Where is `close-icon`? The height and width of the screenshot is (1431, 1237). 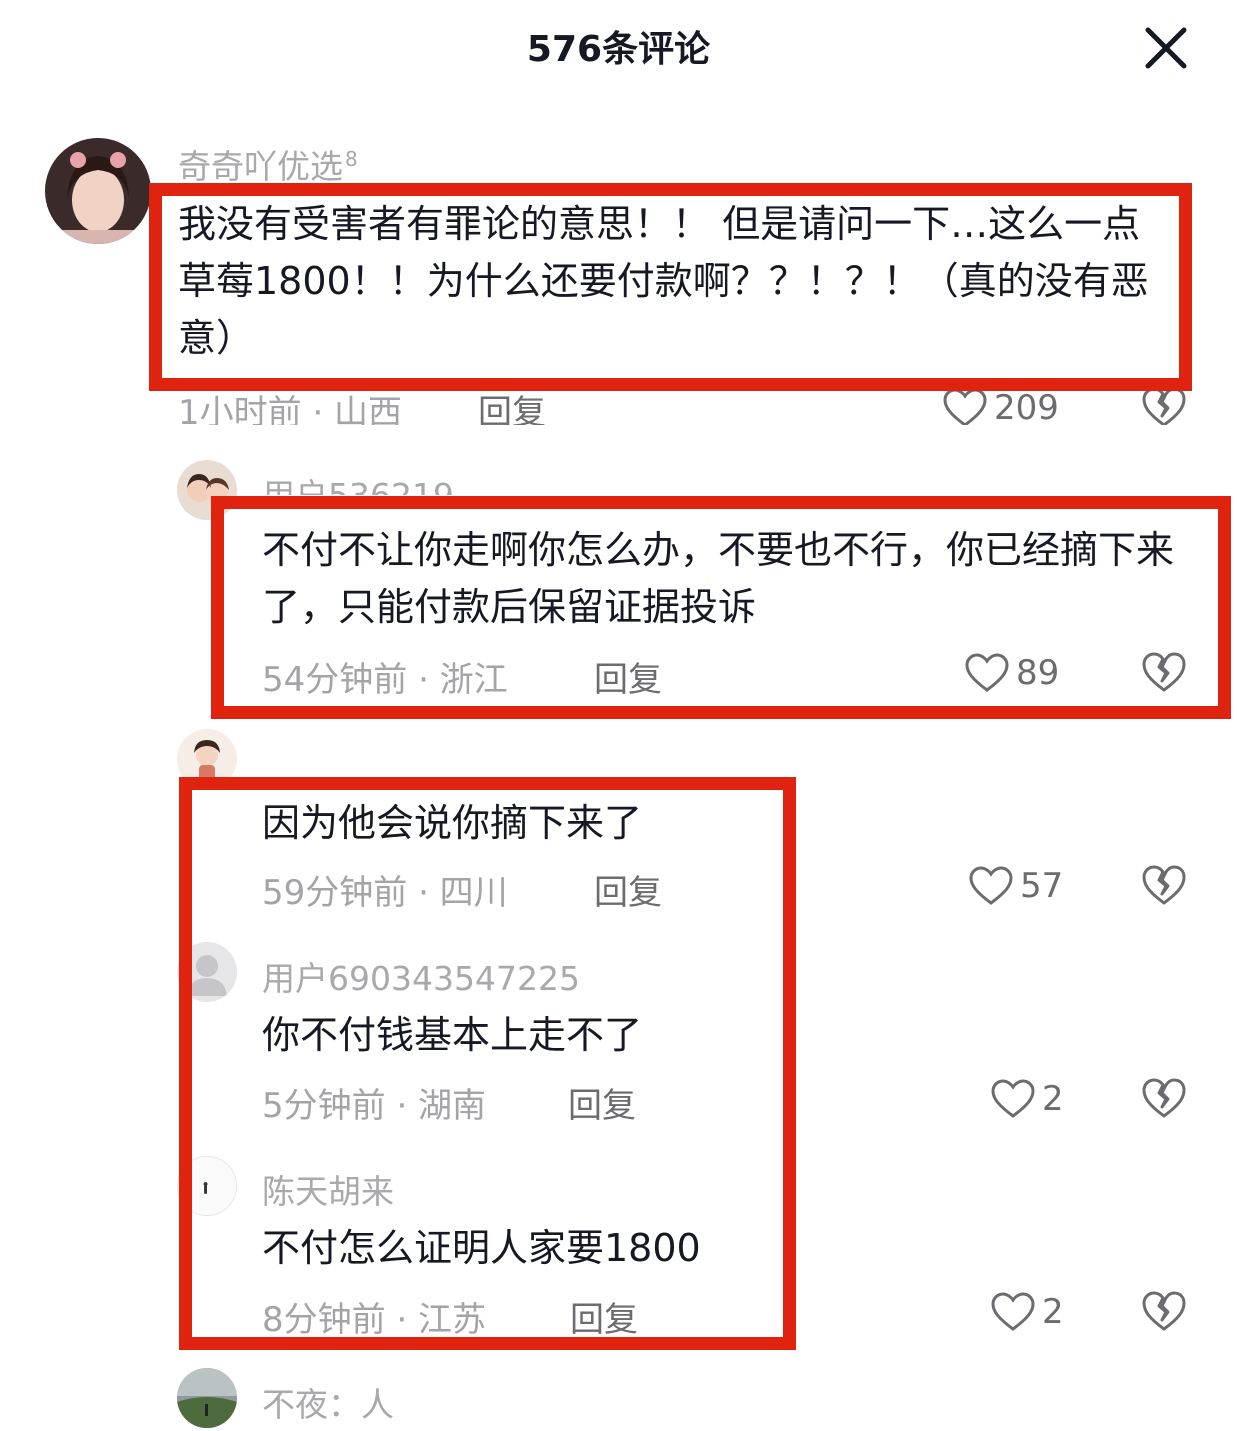 close-icon is located at coordinates (1166, 48).